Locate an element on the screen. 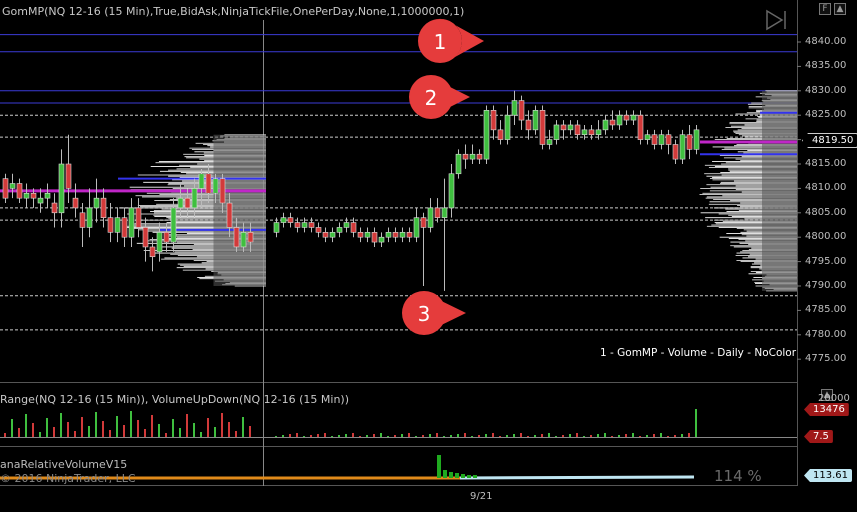 The height and width of the screenshot is (512, 857). marker-3-label: 3 is located at coordinates (424, 314).